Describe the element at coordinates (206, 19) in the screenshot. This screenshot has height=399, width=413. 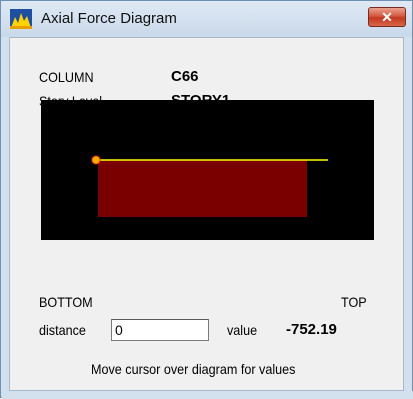
I see `title-bar: Axial Force Diagram ✕` at that location.